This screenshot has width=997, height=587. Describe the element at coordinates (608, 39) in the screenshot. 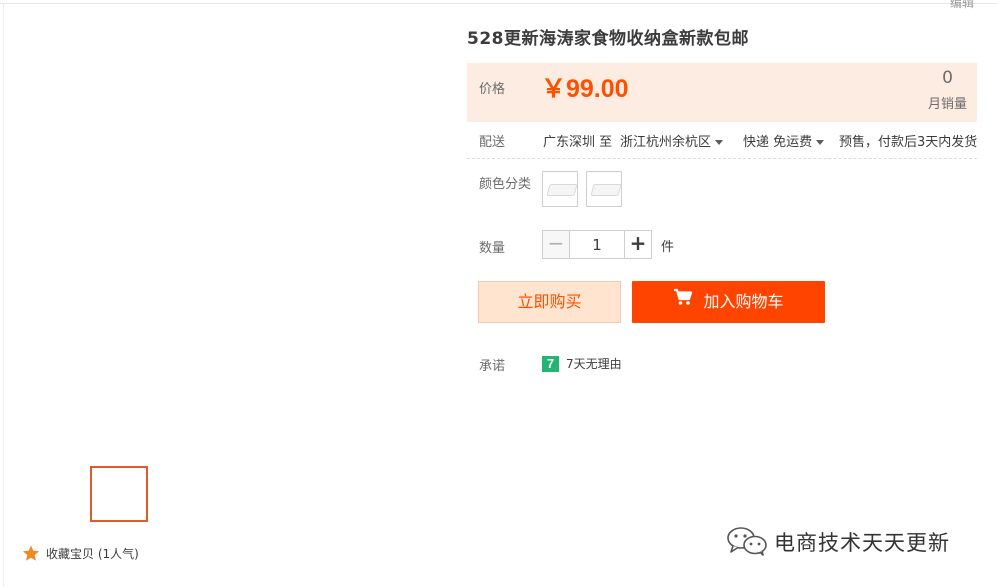

I see `product-title: 528更新海涛家食物收纳盒新款包邮` at that location.